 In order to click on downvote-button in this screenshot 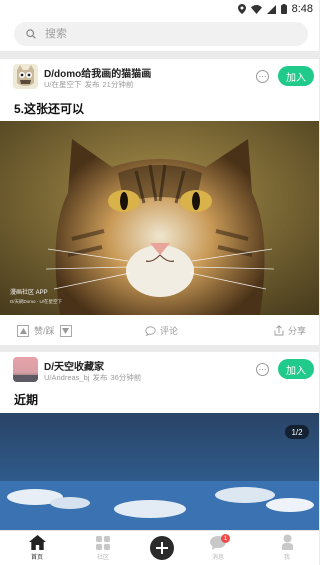, I will do `click(65, 330)`.